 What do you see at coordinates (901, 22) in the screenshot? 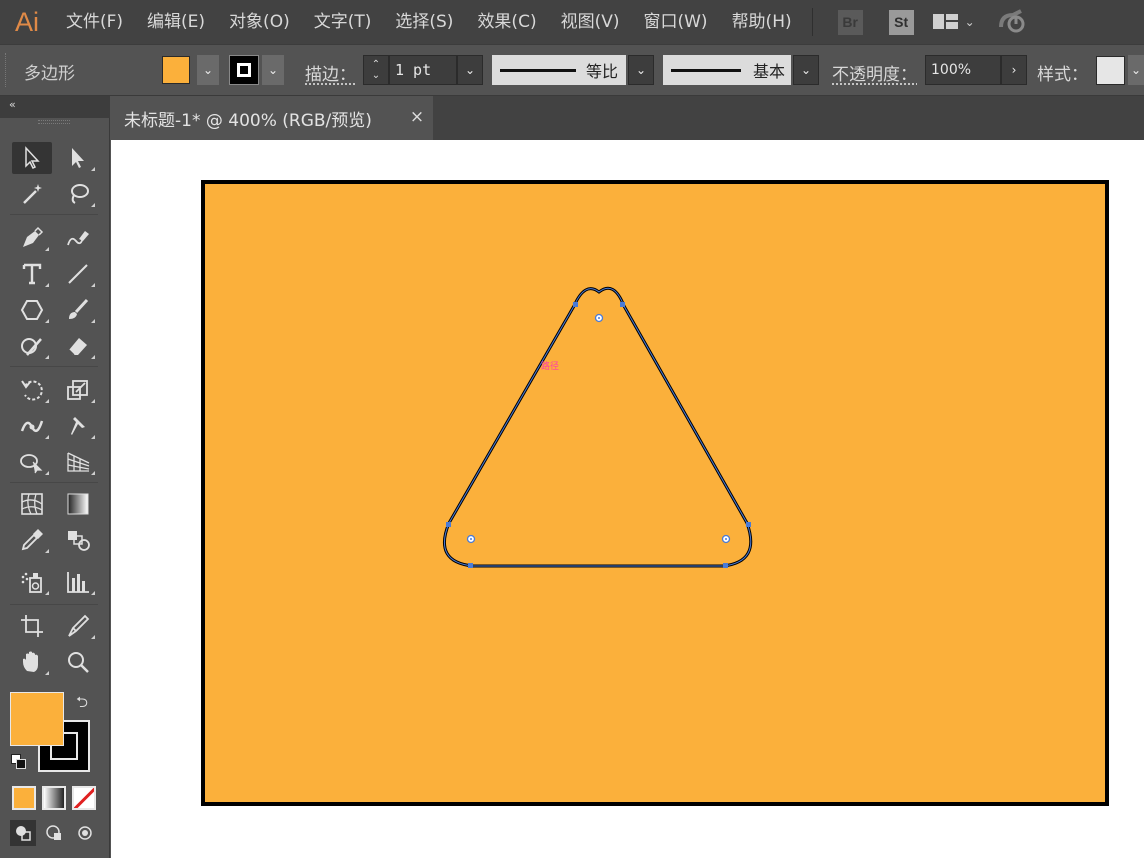
I see `stock-button: St` at bounding box center [901, 22].